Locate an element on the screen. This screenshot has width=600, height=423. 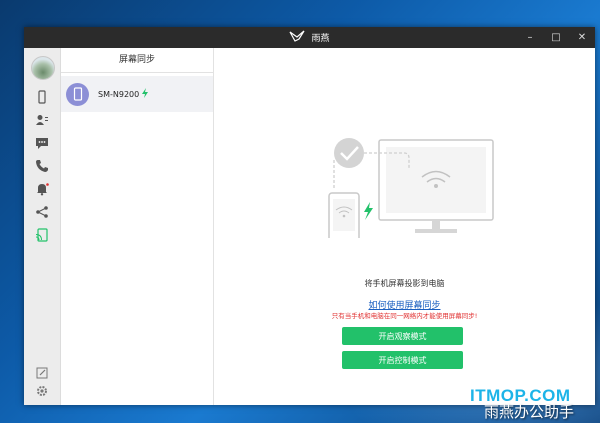
minimize-button: – is located at coordinates (530, 37).